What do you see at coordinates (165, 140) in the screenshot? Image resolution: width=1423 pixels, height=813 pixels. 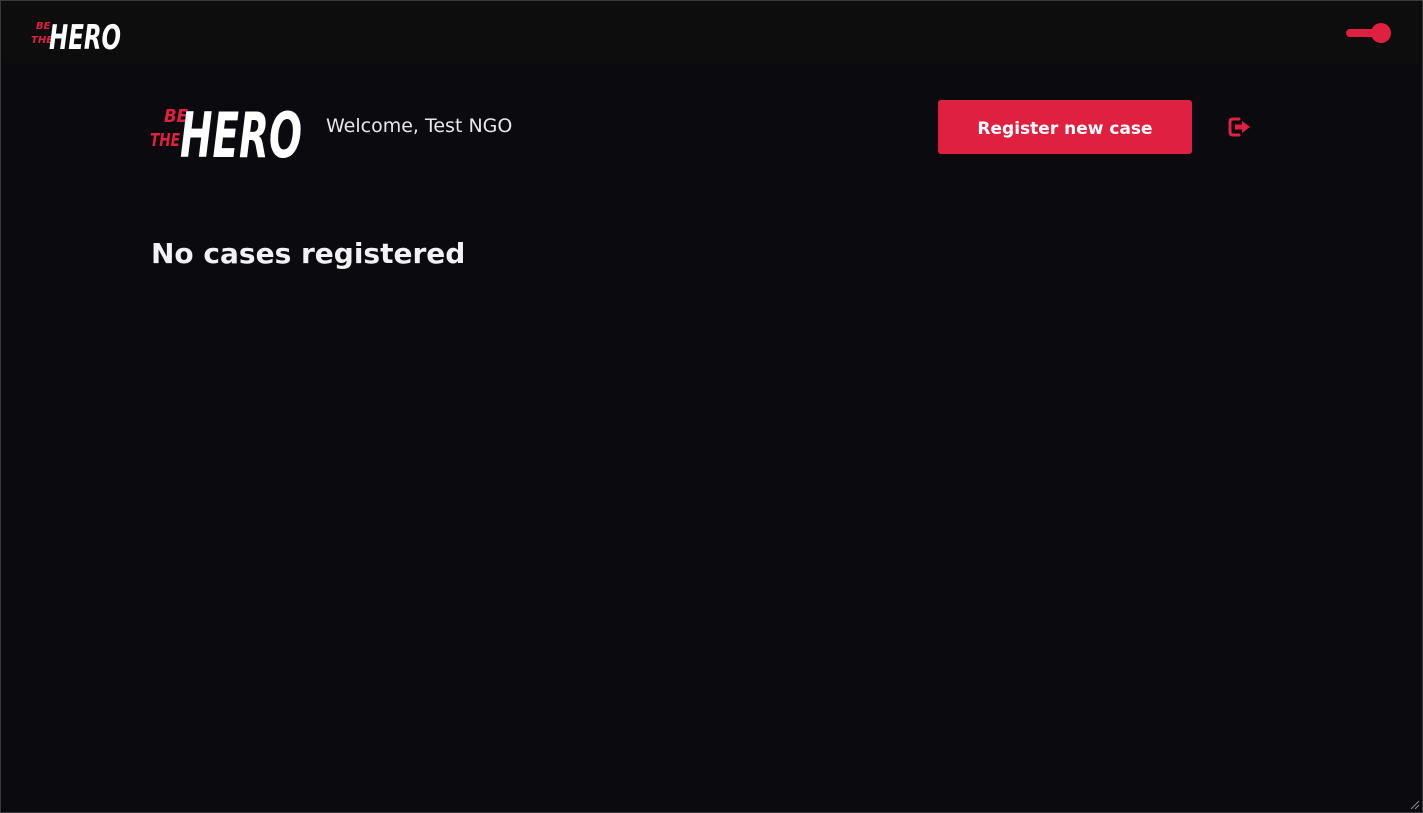 I see `logo-the-text: THE` at bounding box center [165, 140].